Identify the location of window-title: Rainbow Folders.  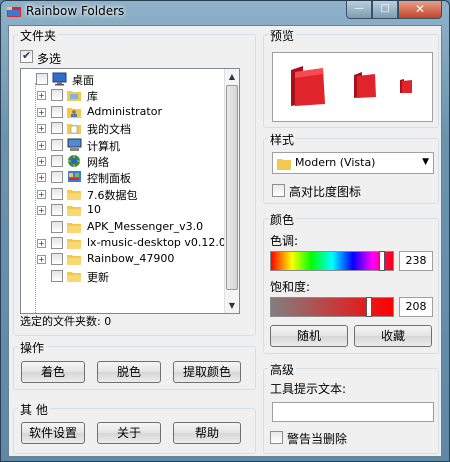
(75, 11).